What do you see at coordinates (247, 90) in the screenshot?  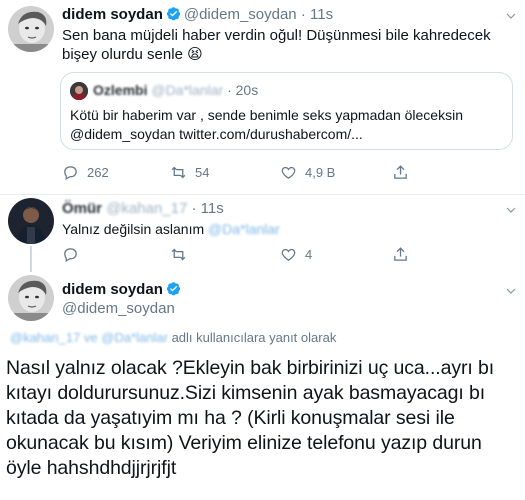 I see `quote-timestamp: 20s` at bounding box center [247, 90].